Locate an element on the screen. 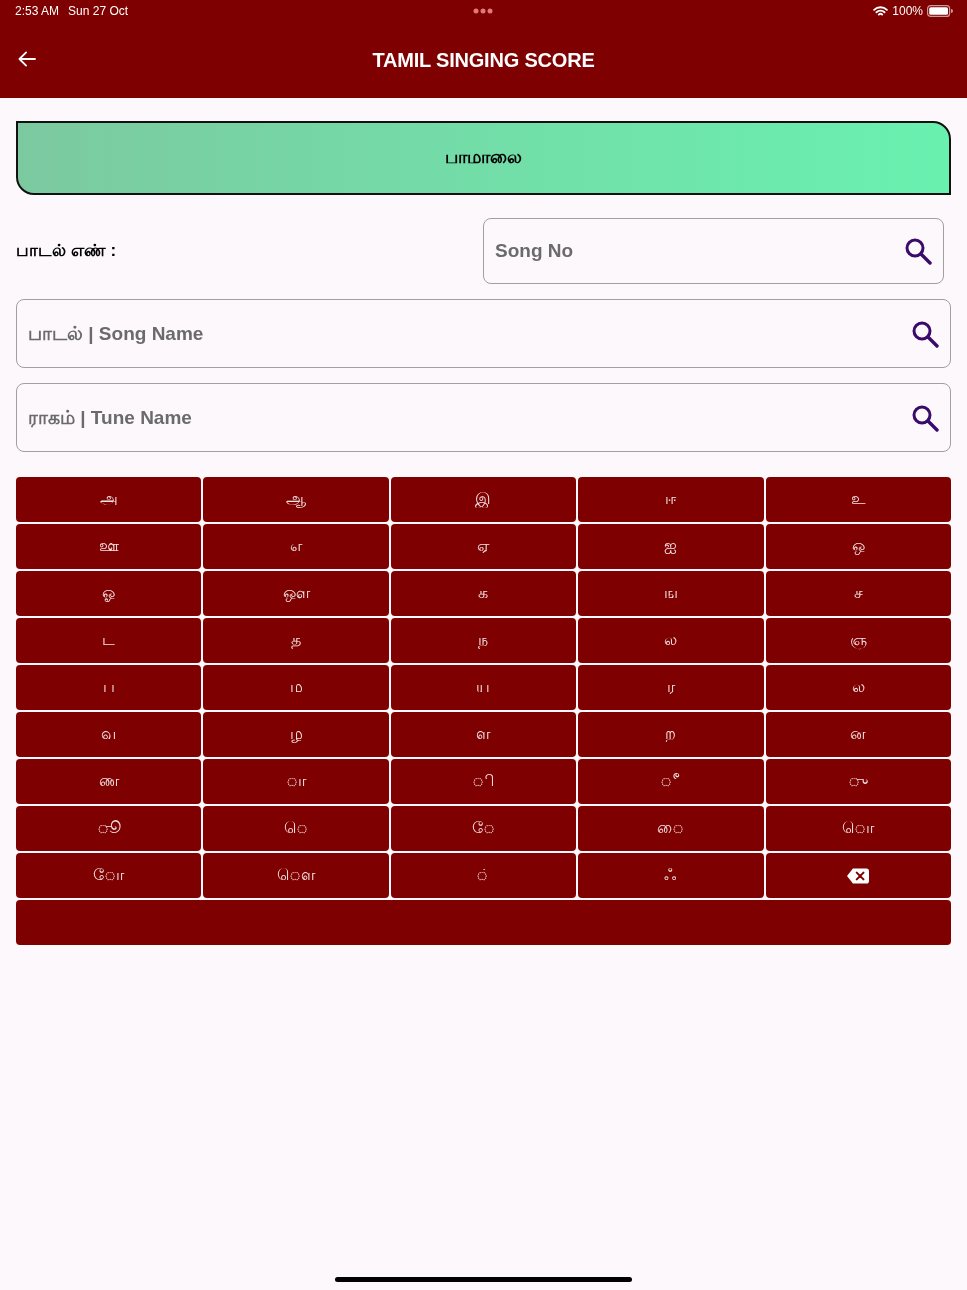 The image size is (967, 1290). page-title: TAMIL SINGING SCORE is located at coordinates (483, 60).